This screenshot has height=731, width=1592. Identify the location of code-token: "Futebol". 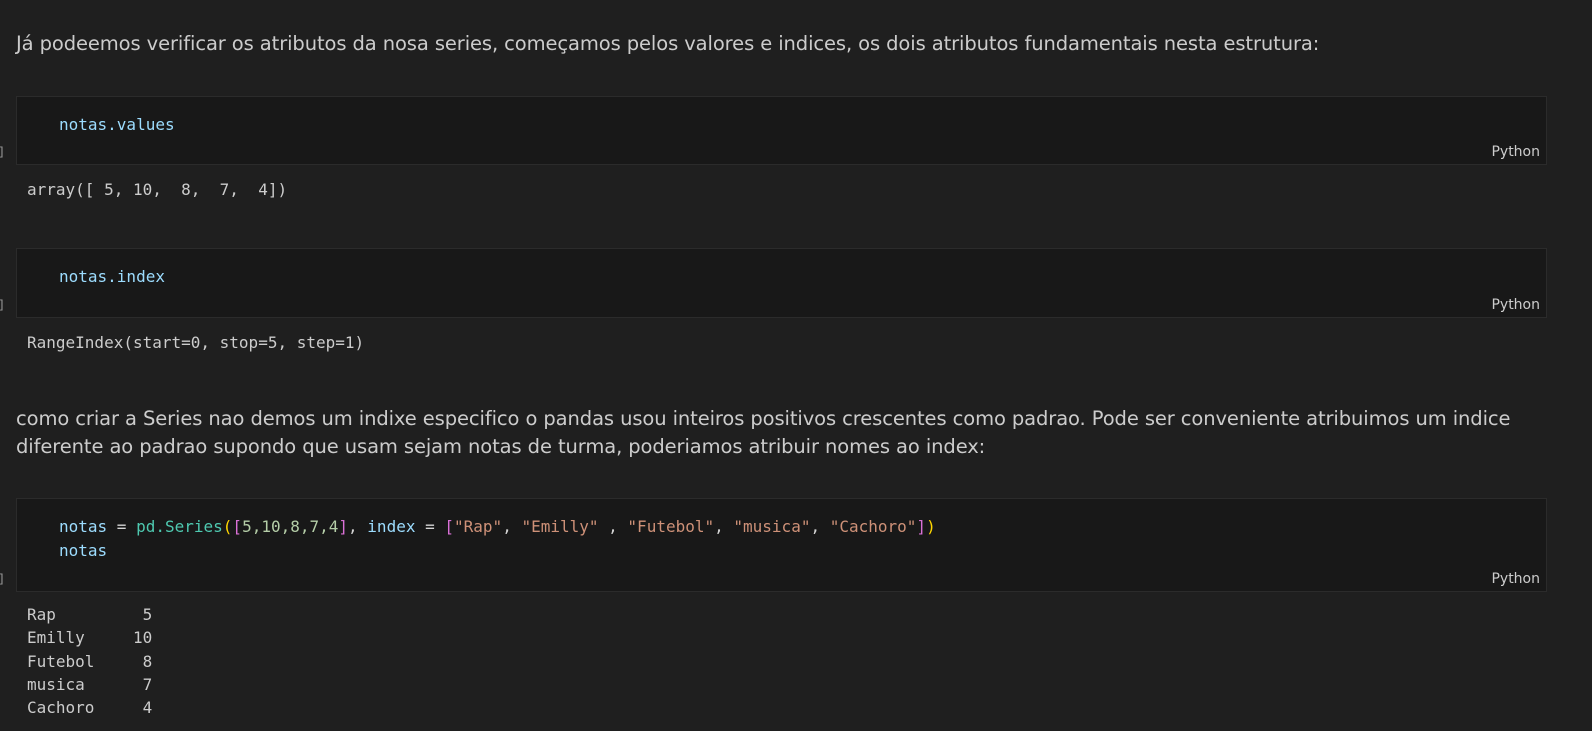
(671, 526).